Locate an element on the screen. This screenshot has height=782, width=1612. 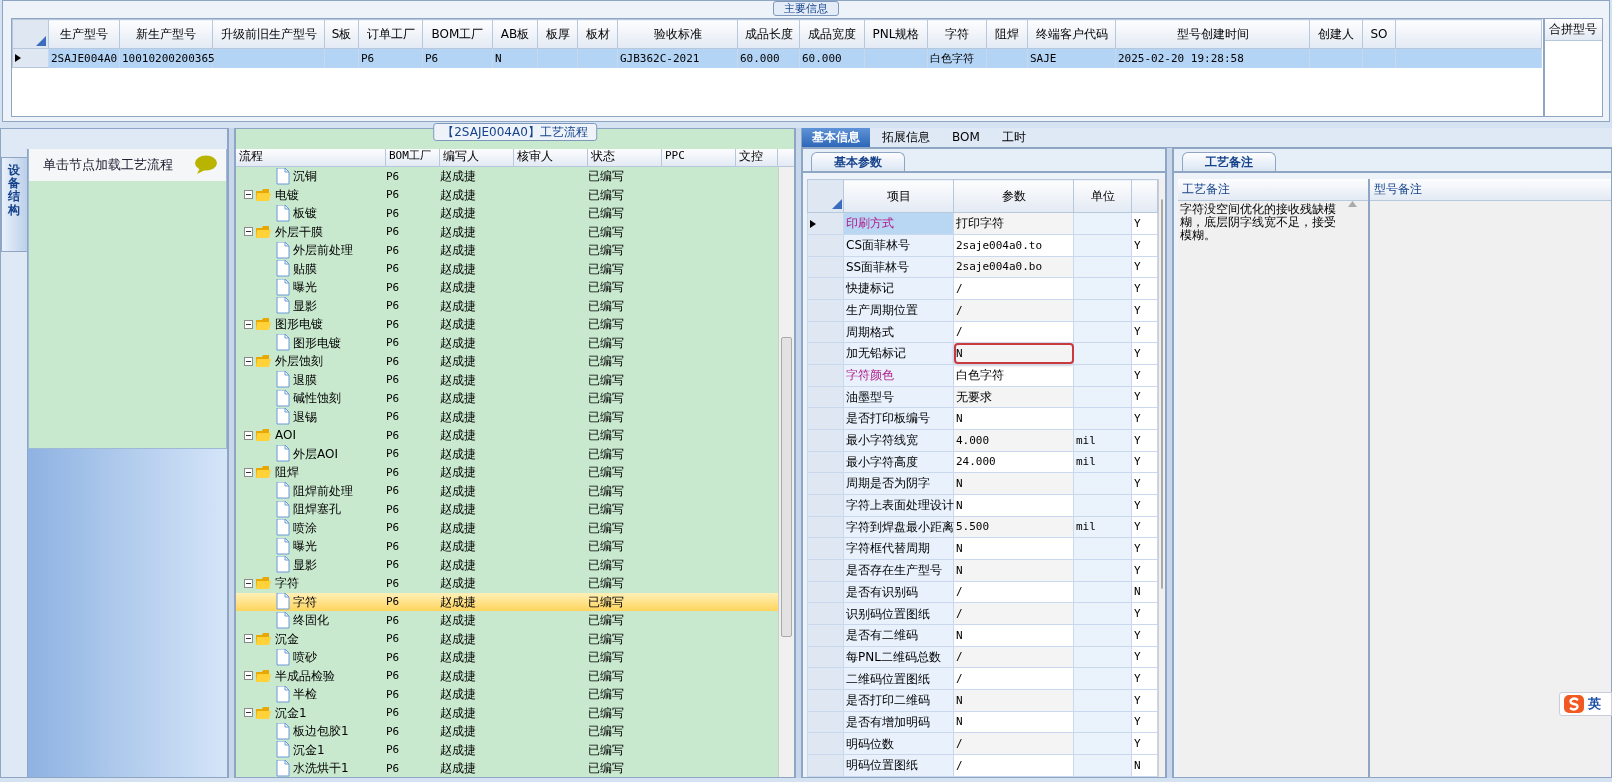
column-header: AB板 is located at coordinates (515, 34).